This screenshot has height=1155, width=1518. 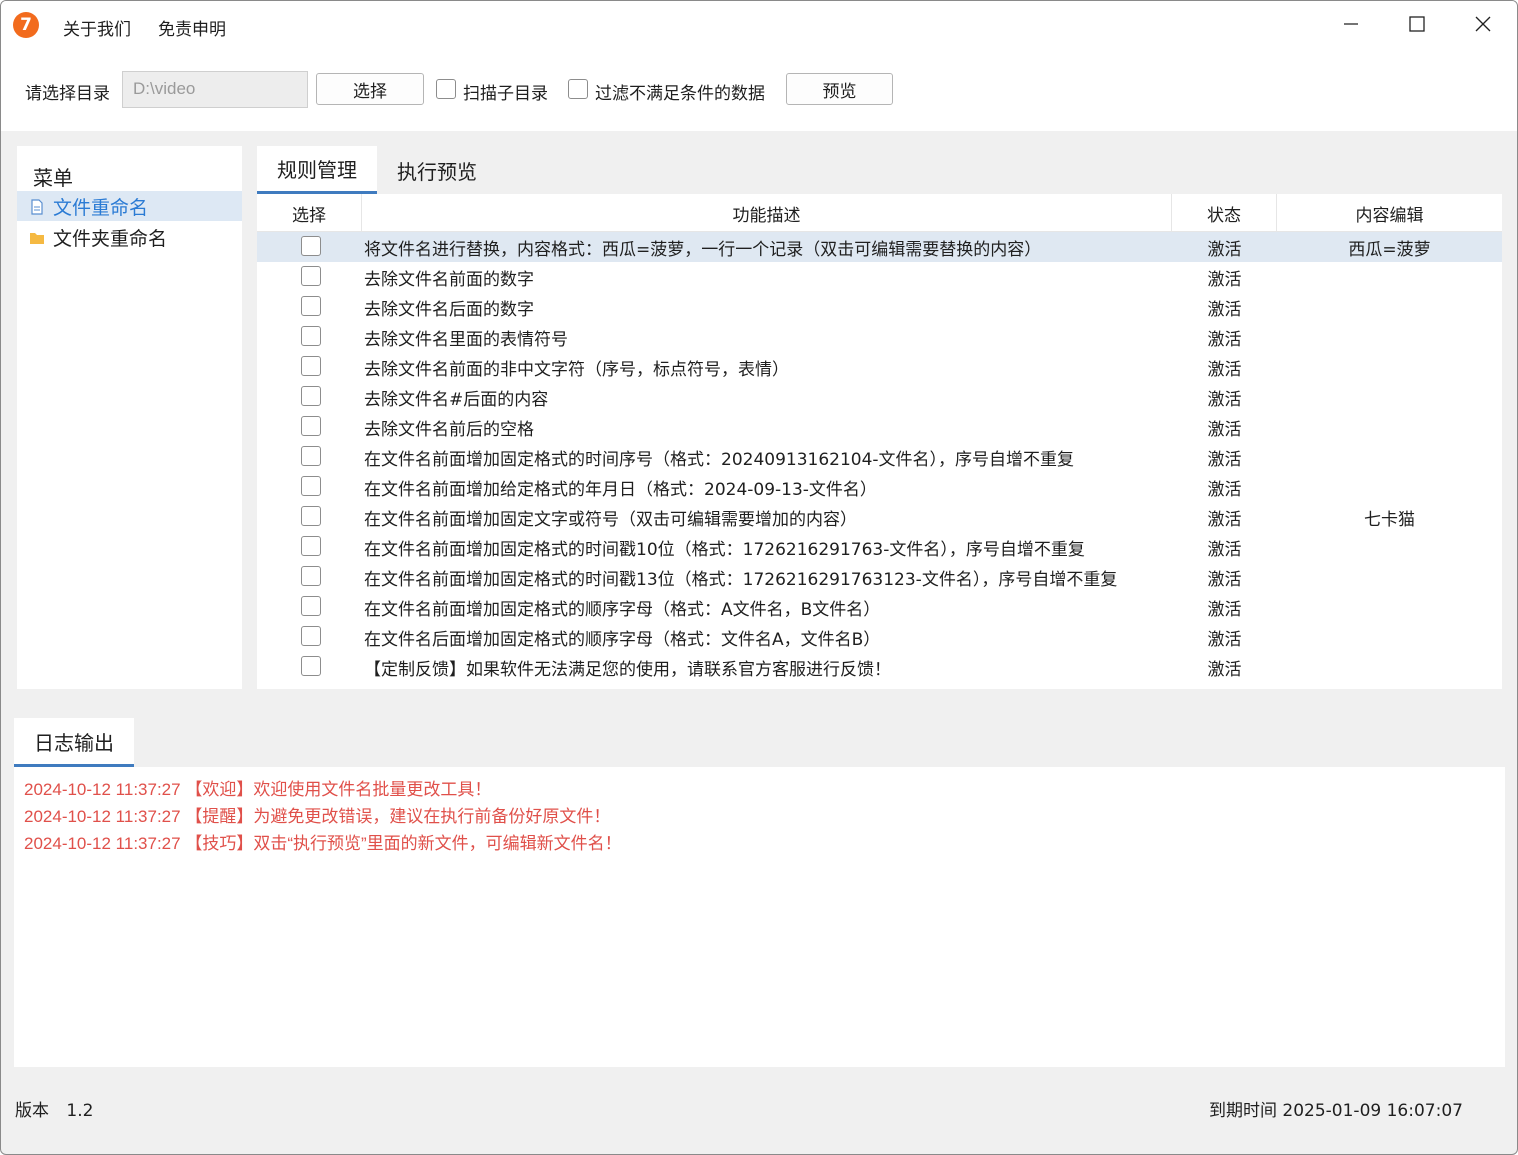 What do you see at coordinates (258, 789) in the screenshot?
I see `log-line: 2024-10-12 11:37:27 【欢迎】欢迎使用文件名批量更改工具！` at bounding box center [258, 789].